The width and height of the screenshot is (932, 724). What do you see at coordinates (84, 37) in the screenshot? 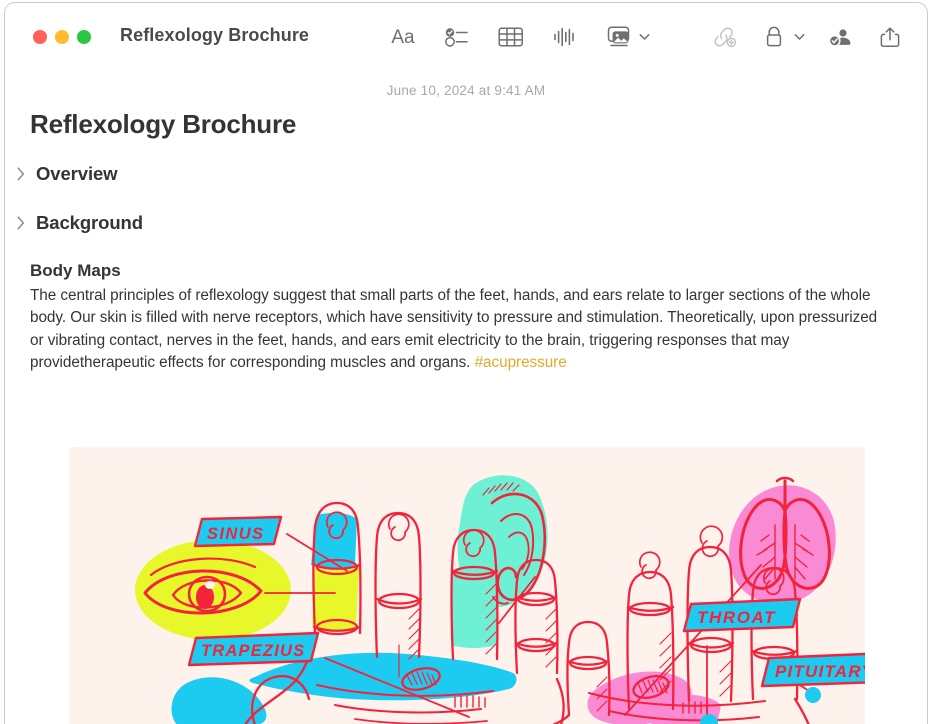
I see `zoom-window-button` at bounding box center [84, 37].